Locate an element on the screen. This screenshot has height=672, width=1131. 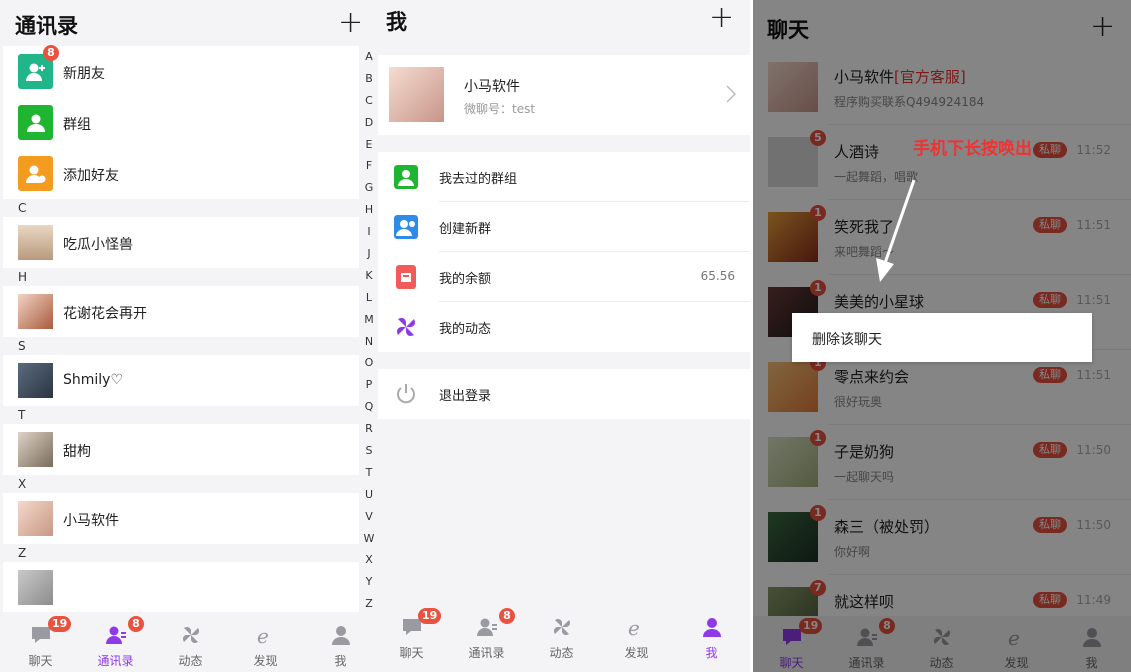
groups-item: 群组 is located at coordinates (181, 122).